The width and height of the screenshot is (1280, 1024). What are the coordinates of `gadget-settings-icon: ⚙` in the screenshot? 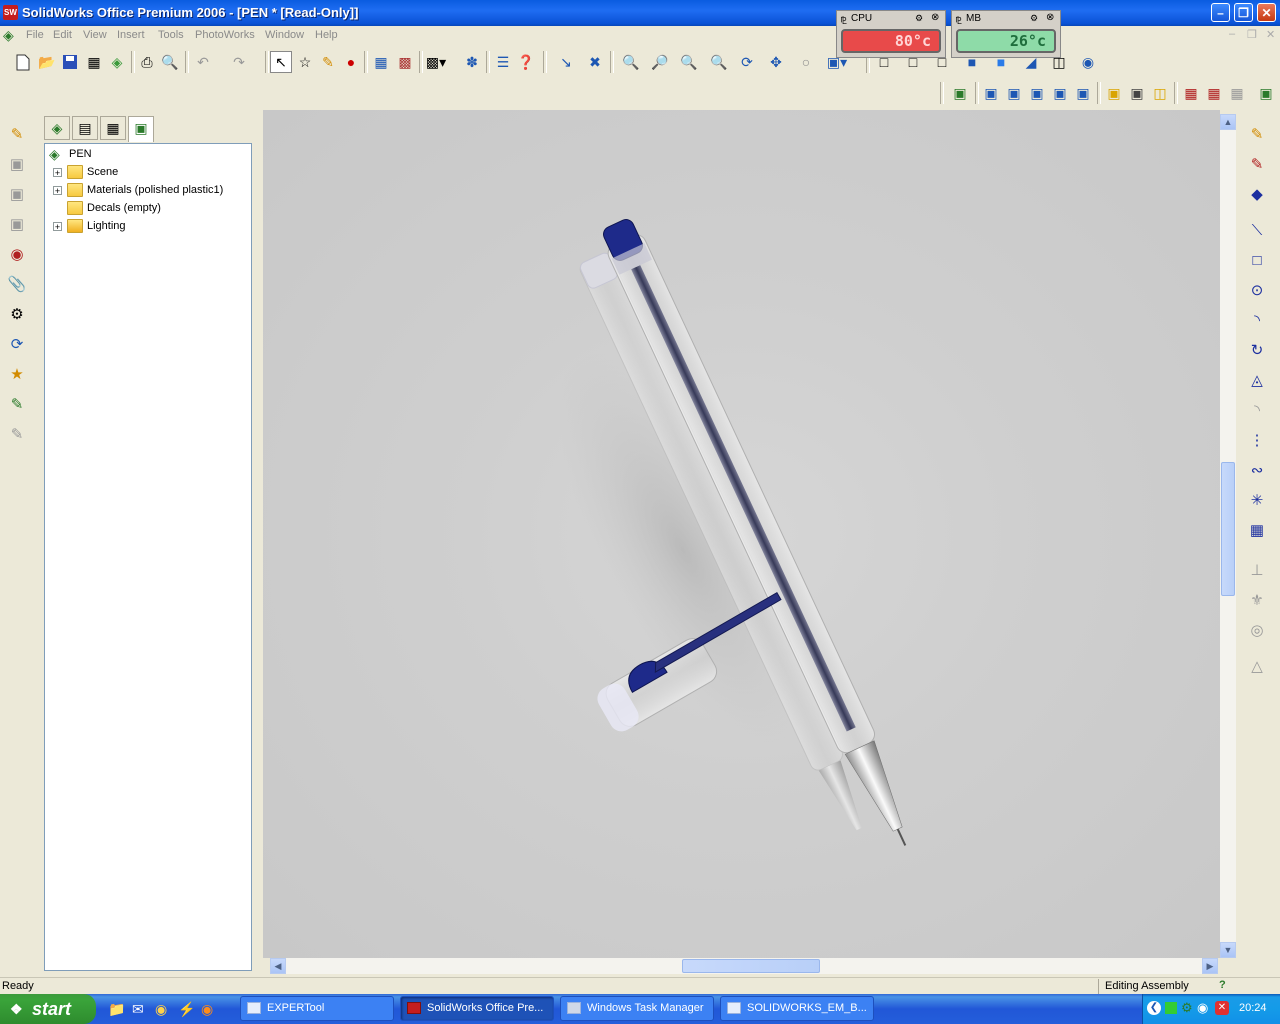 It's located at (1034, 18).